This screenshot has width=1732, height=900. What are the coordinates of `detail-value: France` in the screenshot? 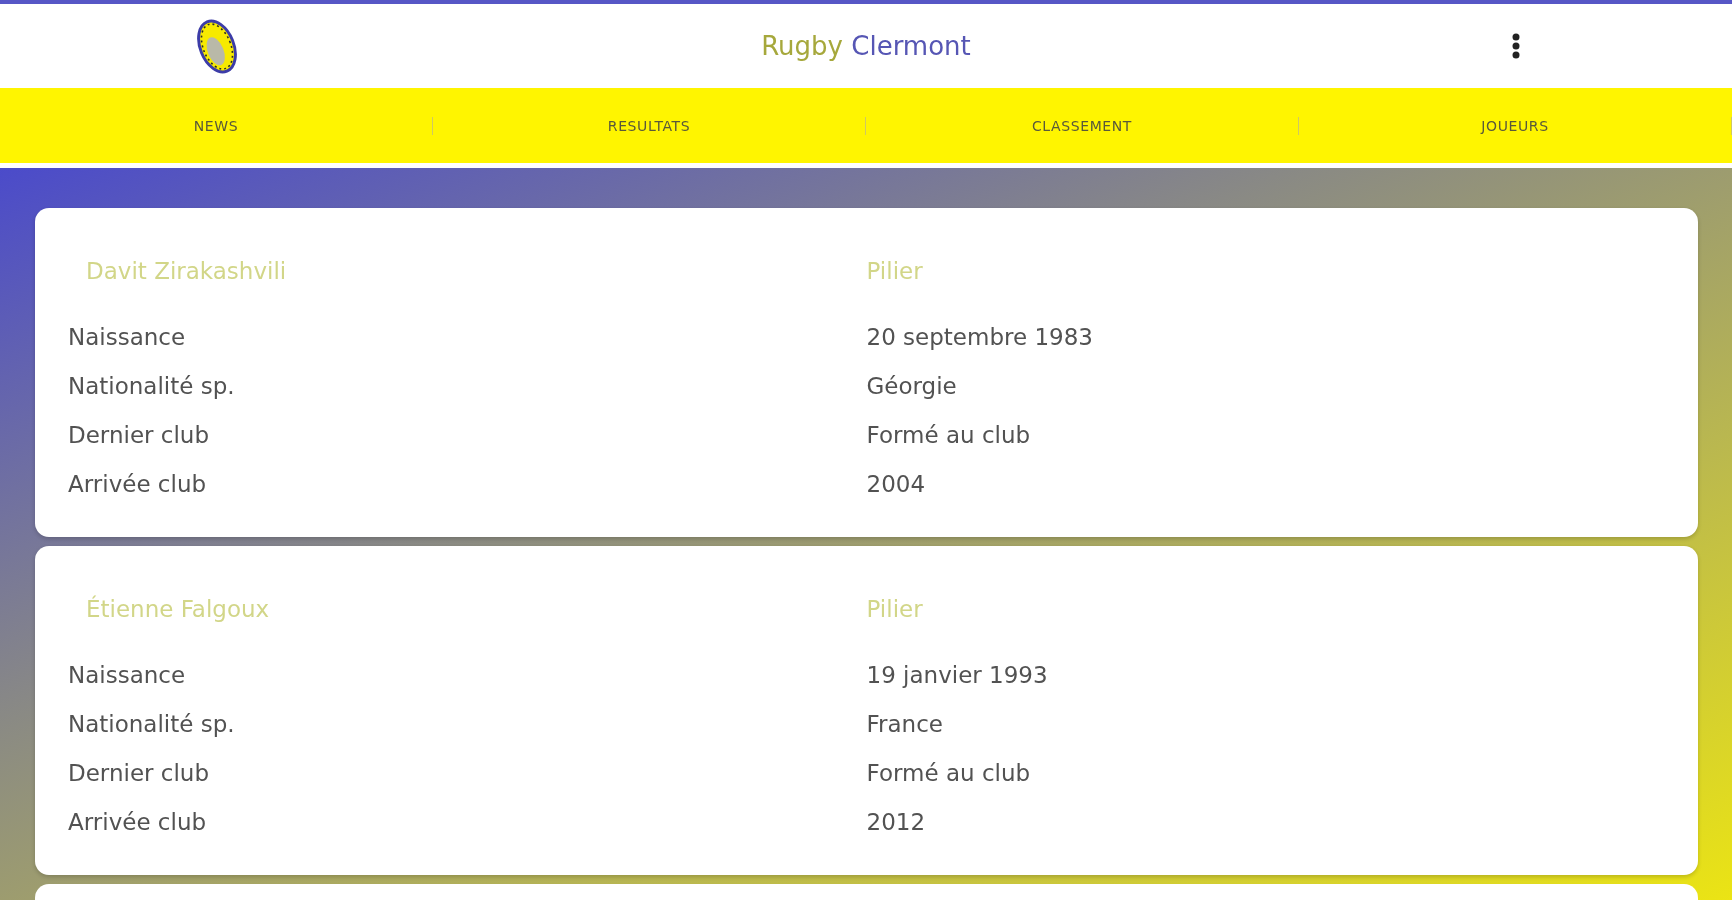 It's located at (904, 724).